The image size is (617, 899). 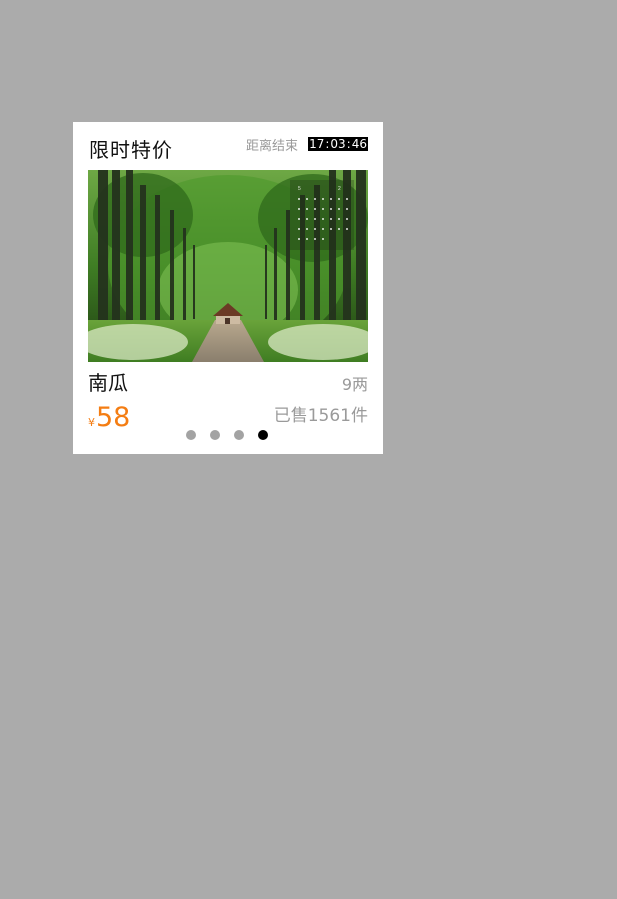 I want to click on countdown-seconds: 46, so click(x=359, y=144).